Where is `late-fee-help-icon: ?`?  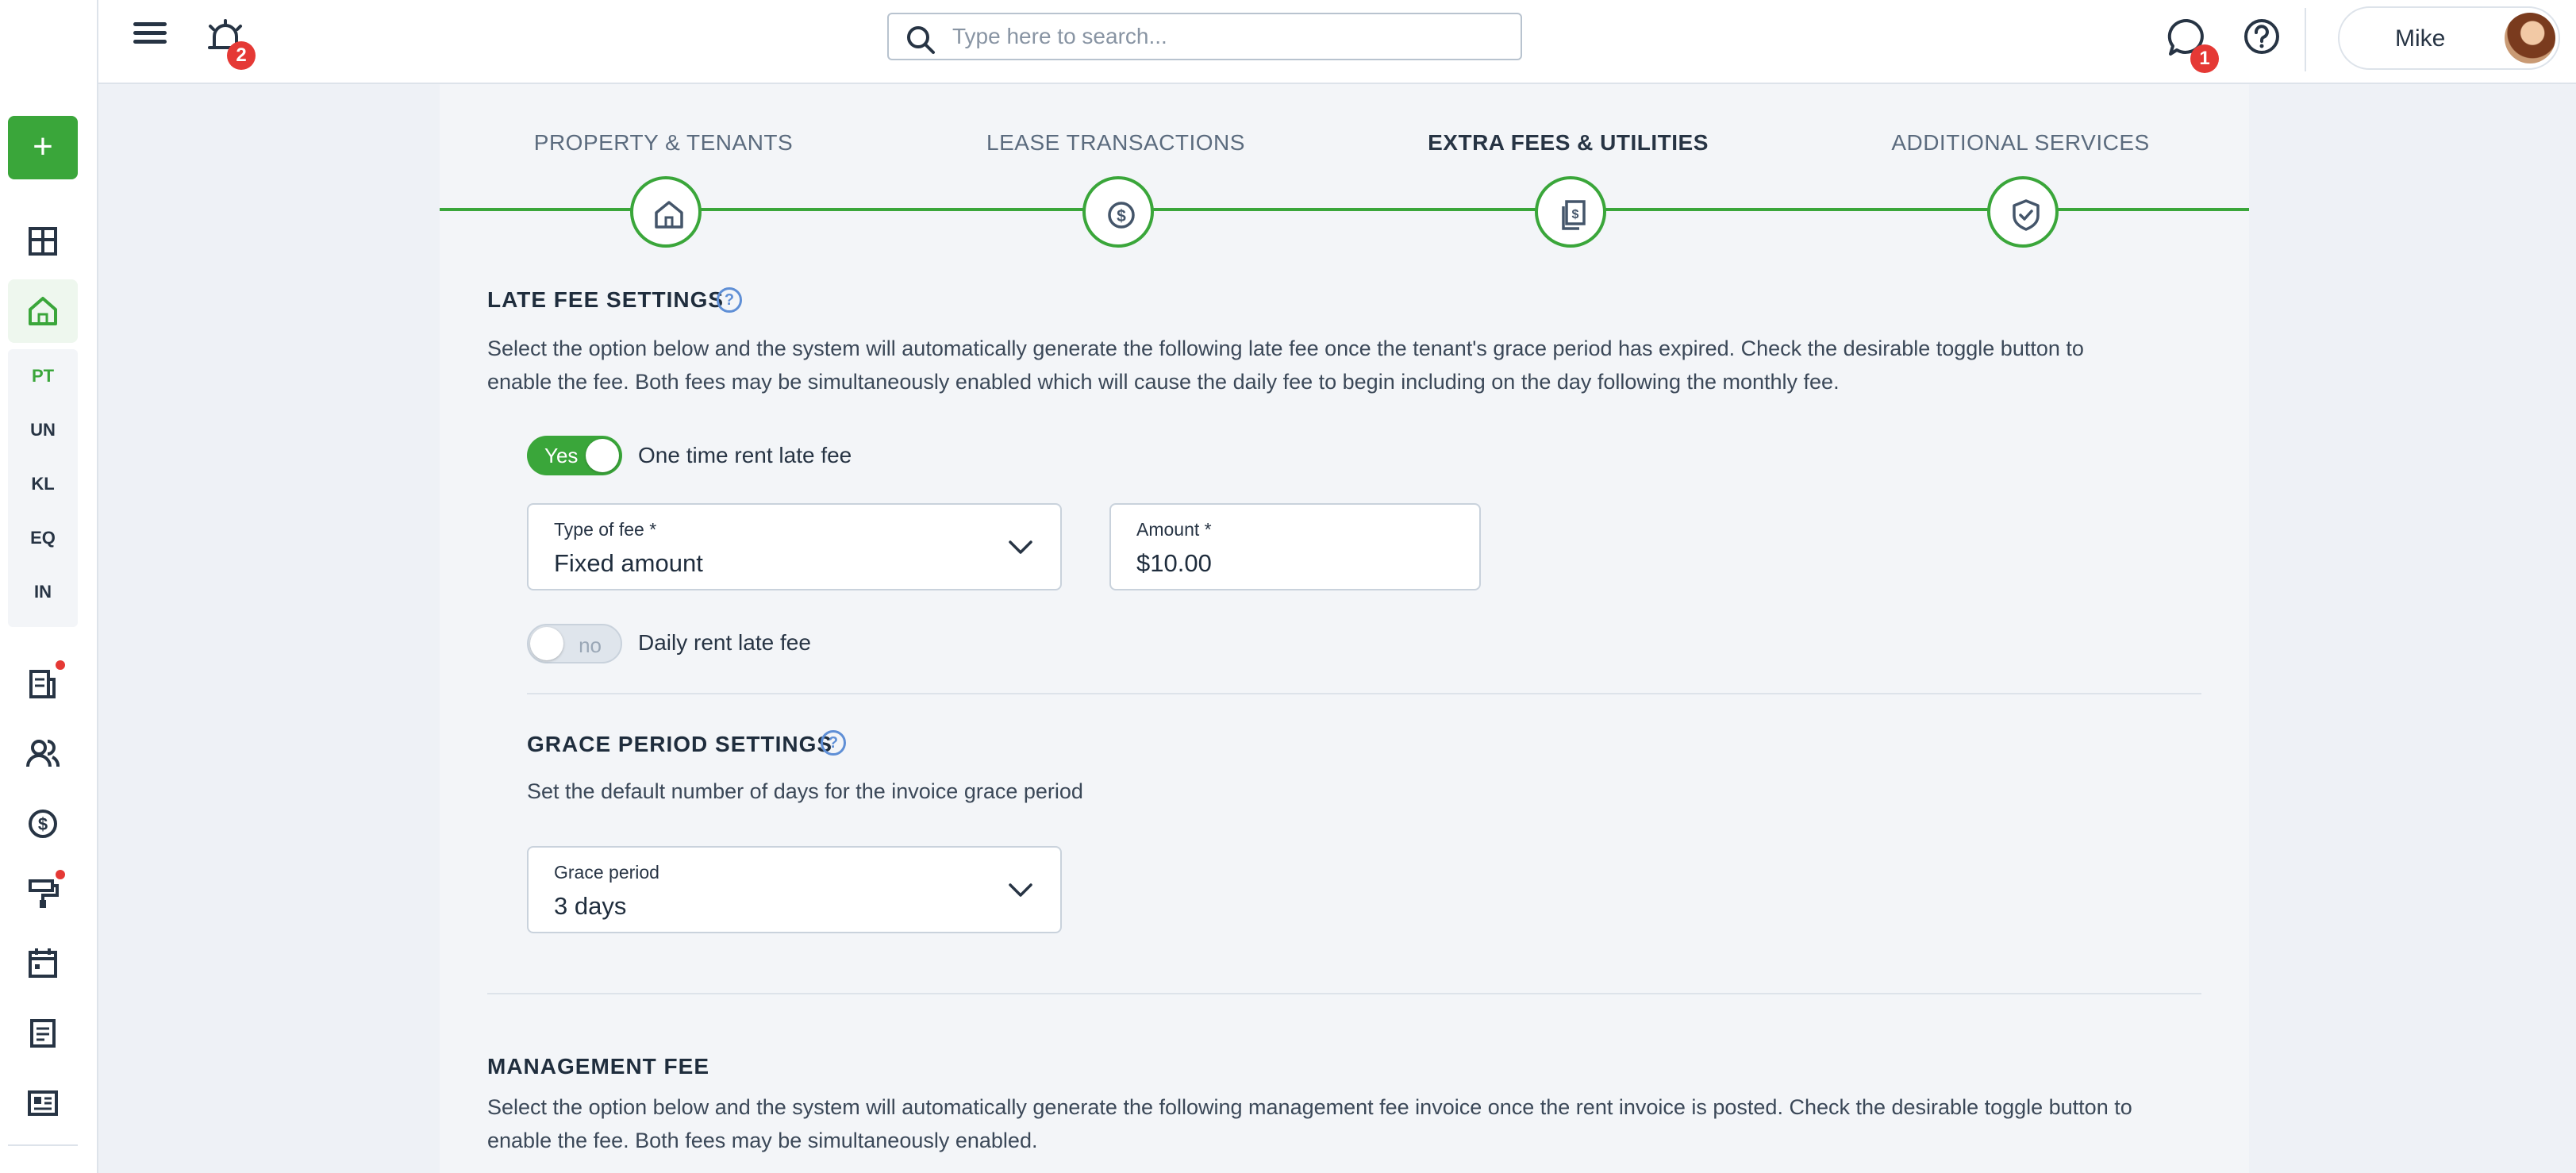 late-fee-help-icon: ? is located at coordinates (729, 300).